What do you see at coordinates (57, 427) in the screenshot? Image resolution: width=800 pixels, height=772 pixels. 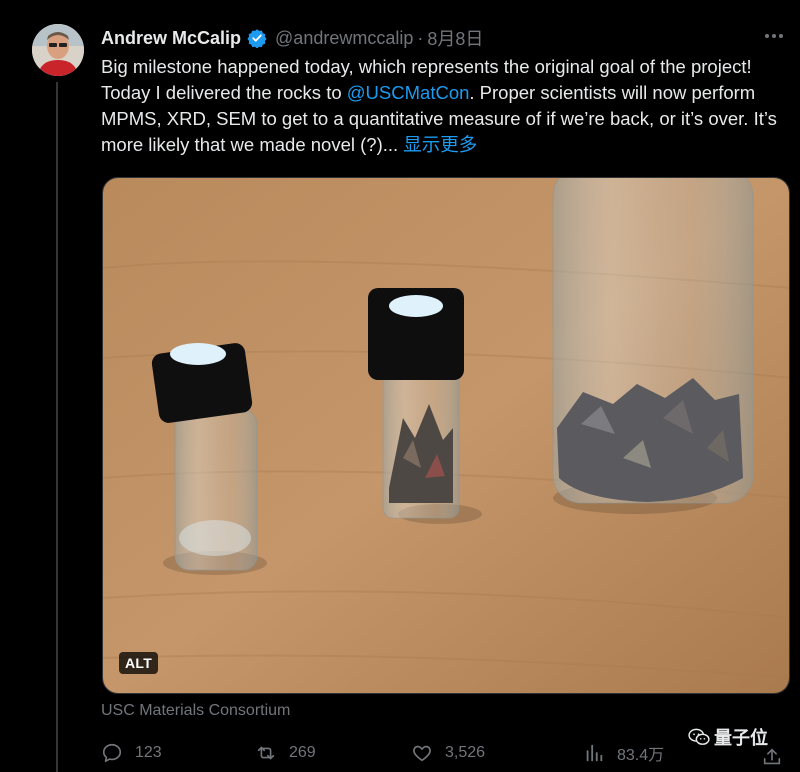 I see `thread-line` at bounding box center [57, 427].